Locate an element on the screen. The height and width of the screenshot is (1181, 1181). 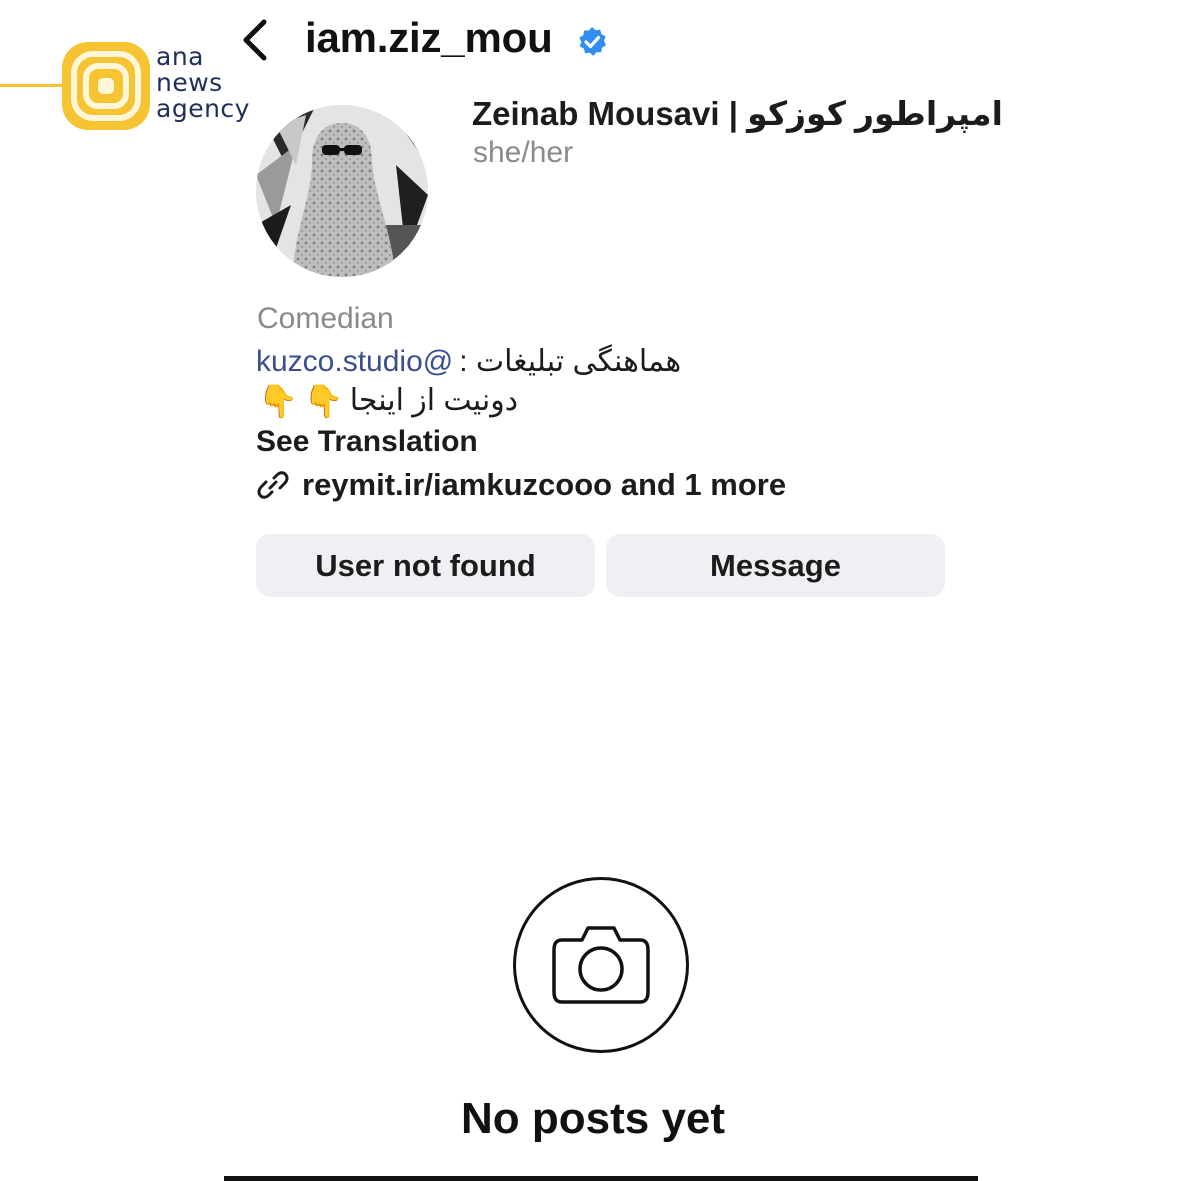
bio-donate-text: دونیت از اینجا is located at coordinates (434, 400).